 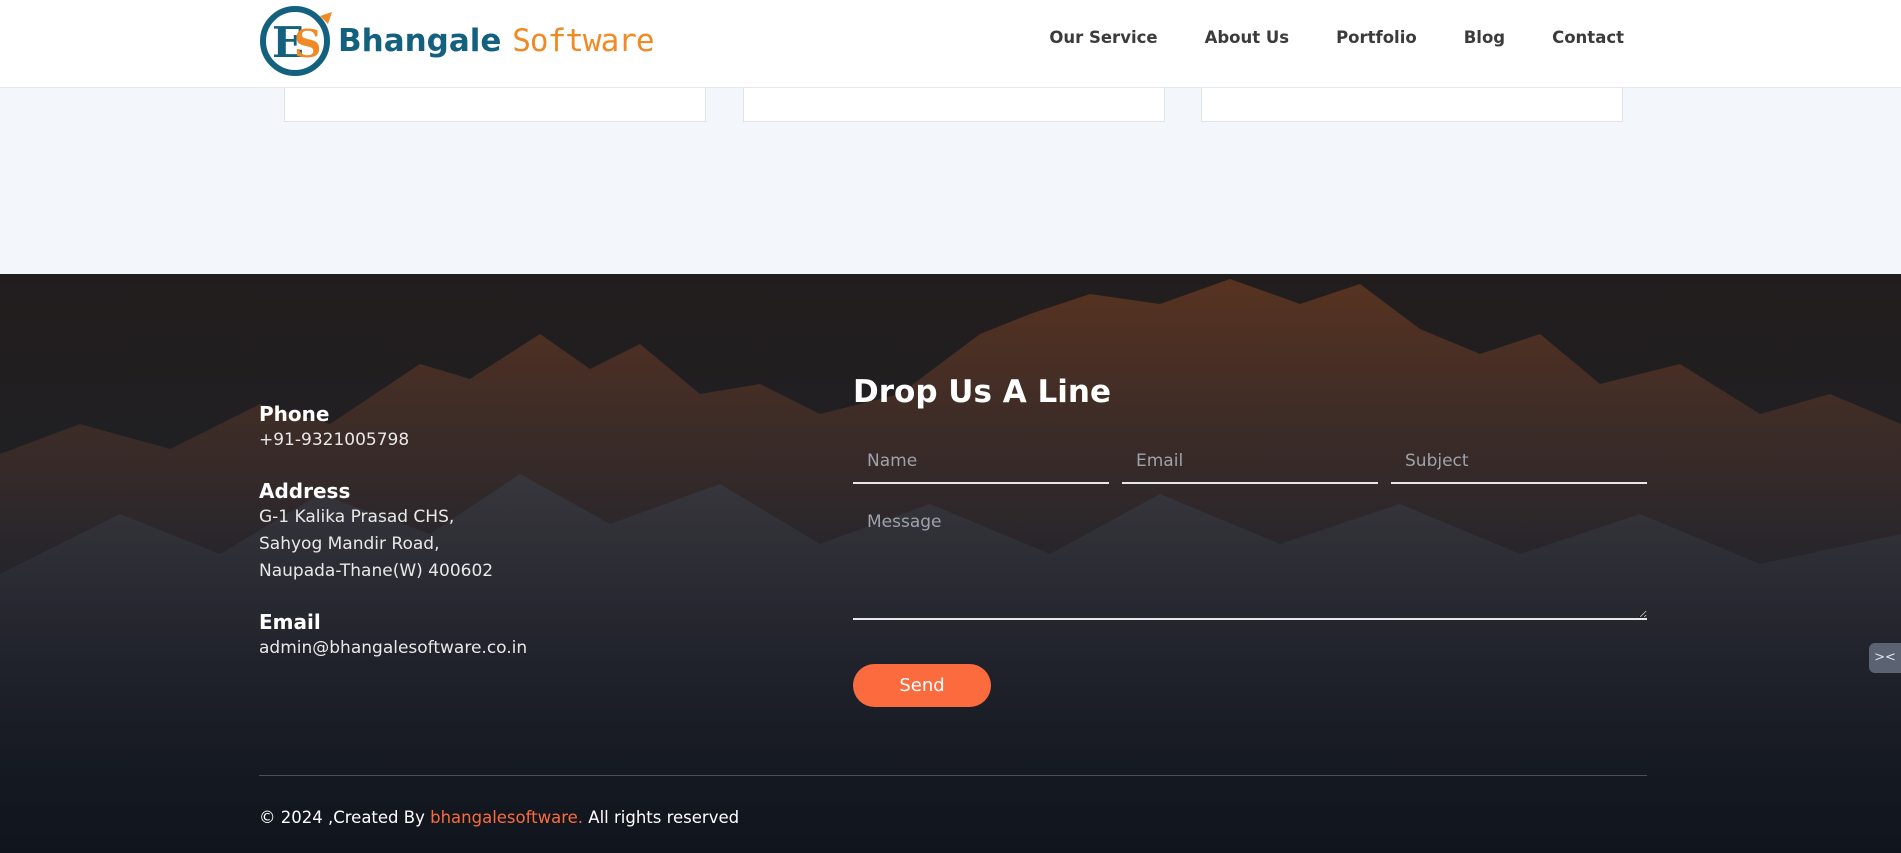 I want to click on email-block: Email admin@bhangalesoftware.co.in, so click(x=393, y=635).